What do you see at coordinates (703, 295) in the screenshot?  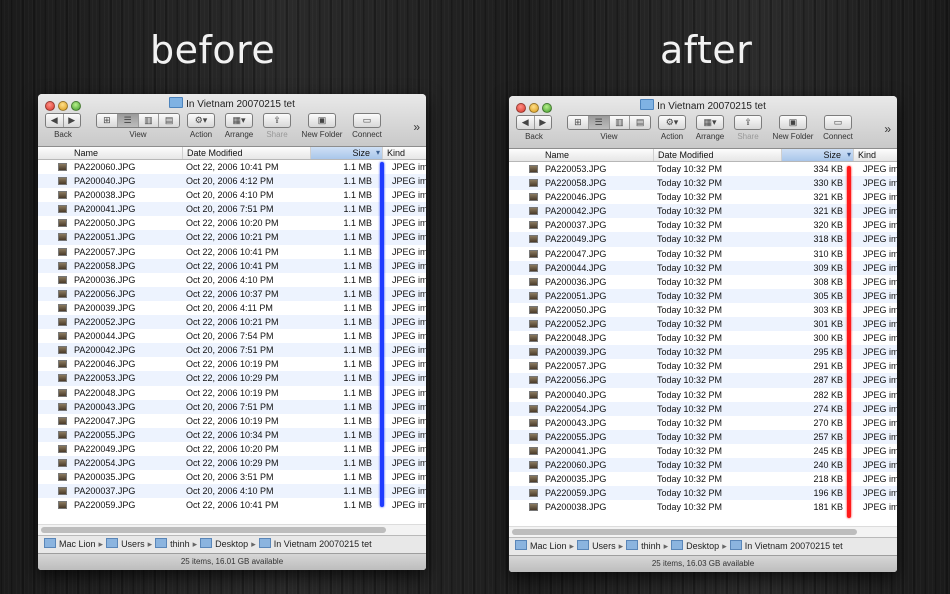 I see `file-row: PA220051.JPG Today 10:32 PM 305 KB JPEG im` at bounding box center [703, 295].